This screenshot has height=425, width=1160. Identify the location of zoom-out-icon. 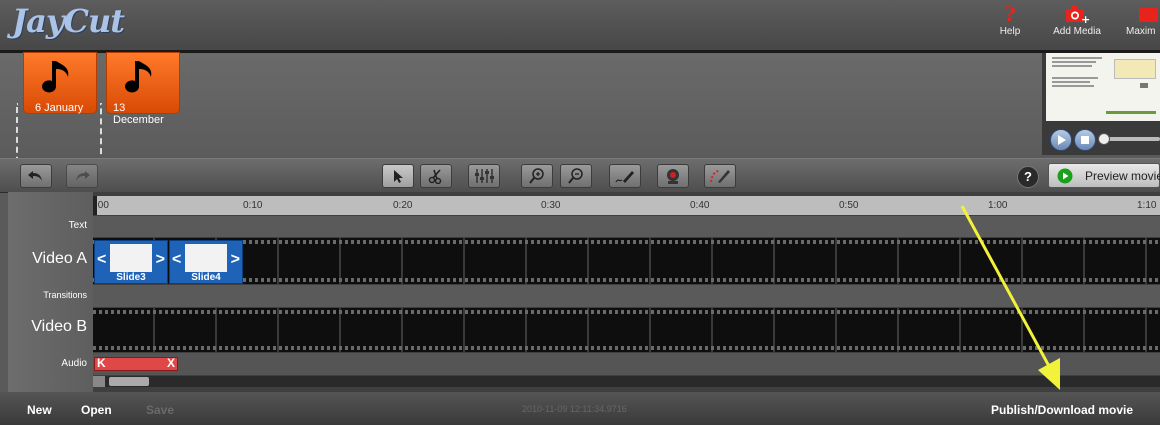
(575, 176).